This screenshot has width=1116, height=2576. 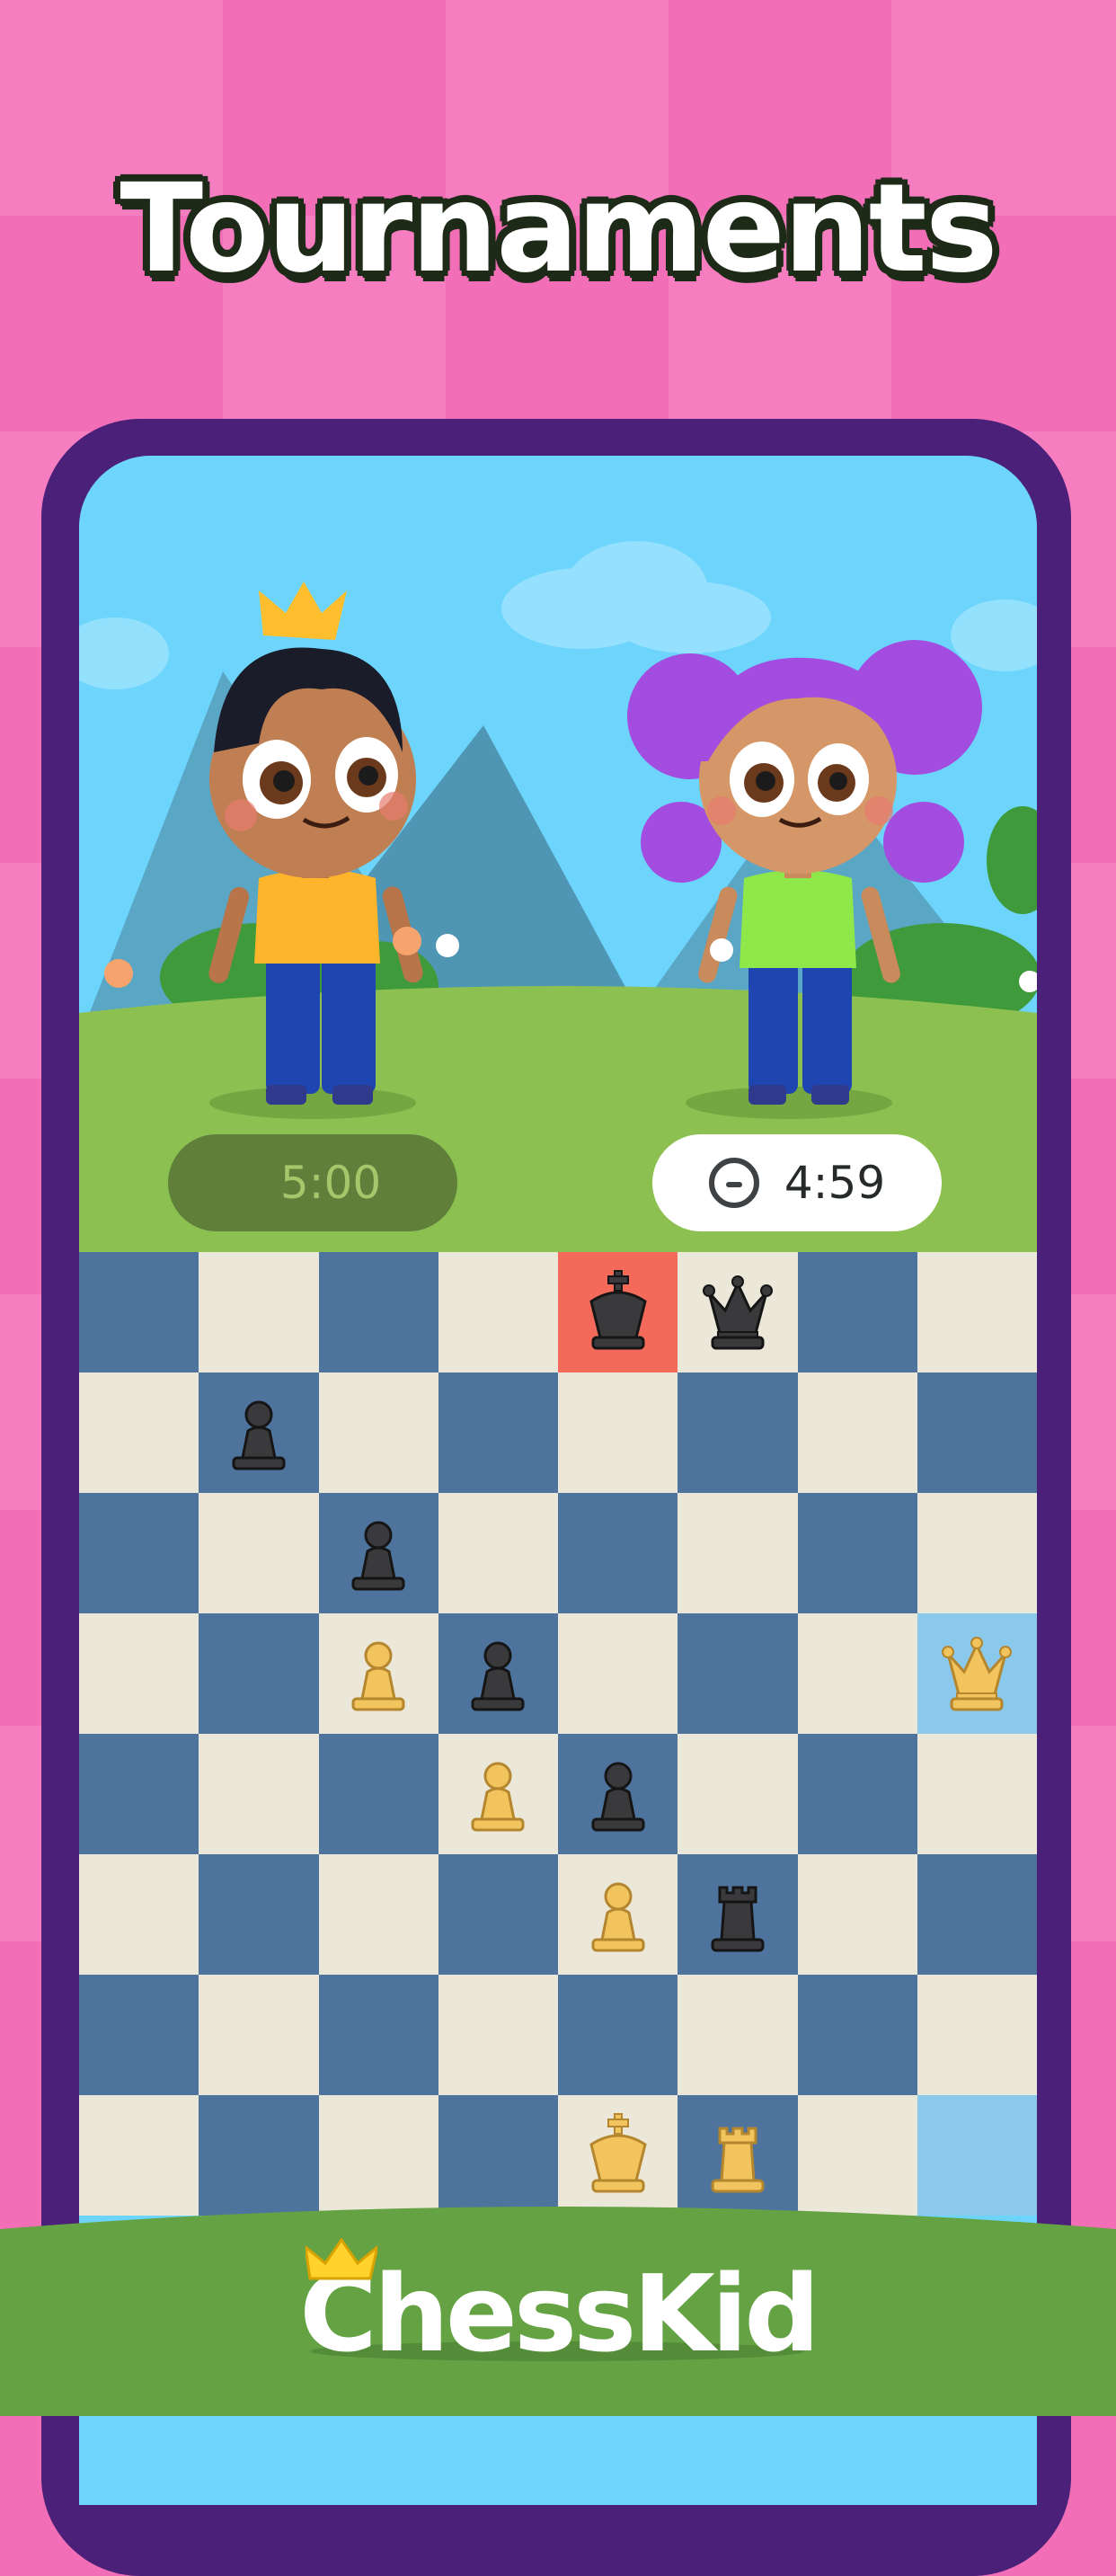 What do you see at coordinates (977, 2035) in the screenshot?
I see `square-h2` at bounding box center [977, 2035].